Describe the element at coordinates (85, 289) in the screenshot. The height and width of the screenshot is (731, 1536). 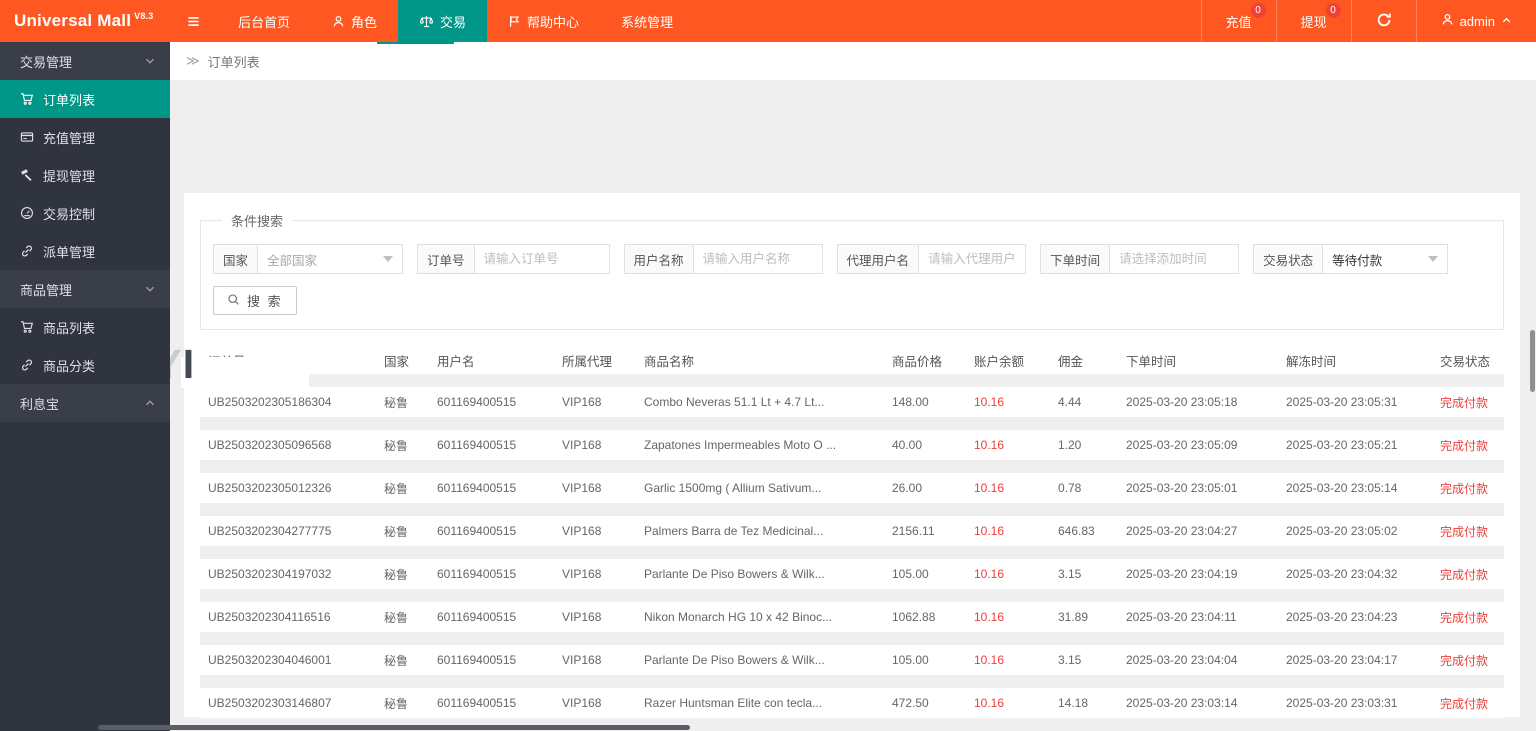
I see `sidebar-item-商品管理: 商品管理` at that location.